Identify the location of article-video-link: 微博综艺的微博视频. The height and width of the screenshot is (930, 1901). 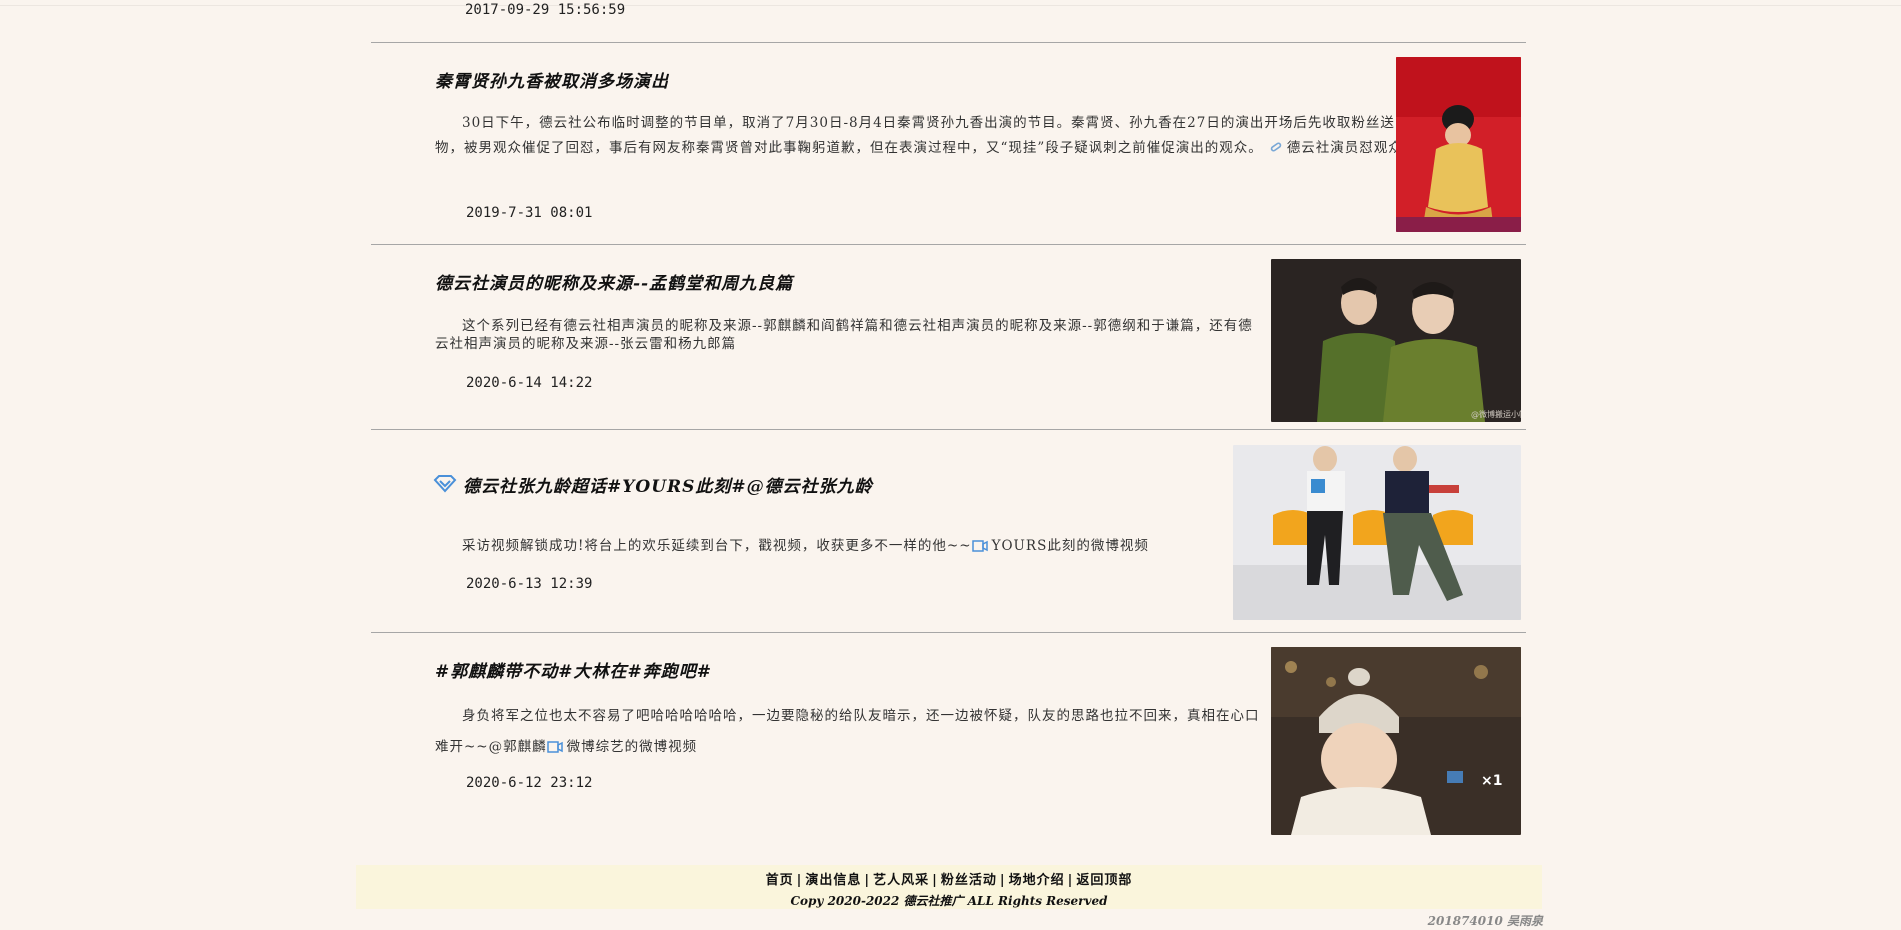
(622, 747).